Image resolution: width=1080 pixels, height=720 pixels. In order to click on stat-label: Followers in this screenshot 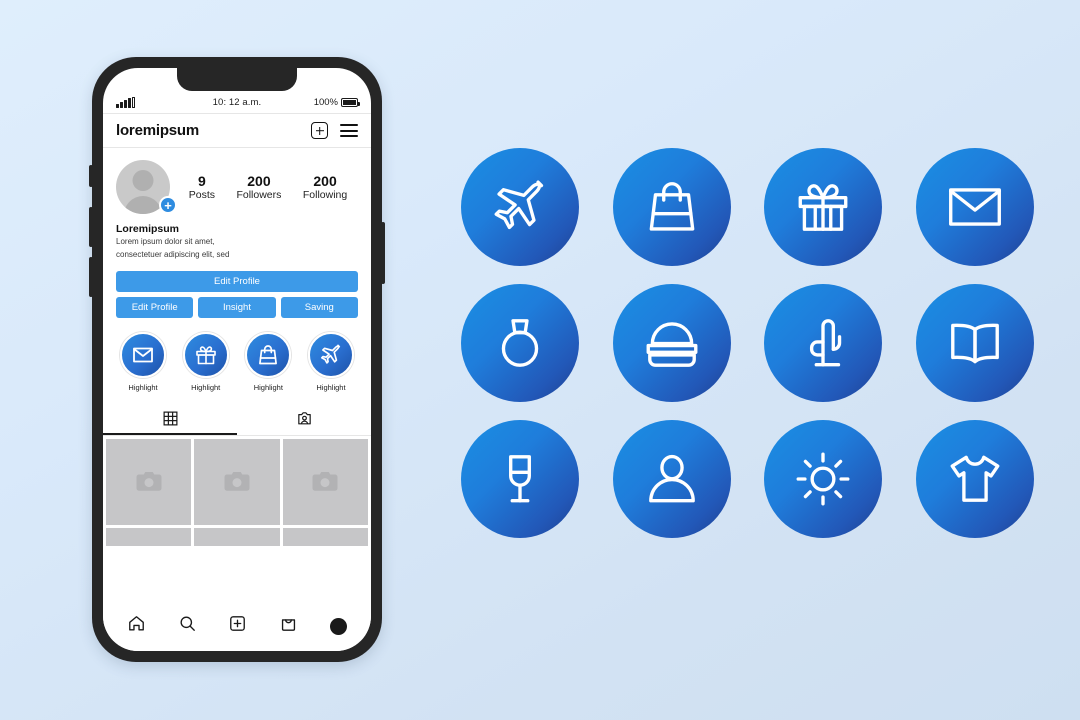, I will do `click(259, 195)`.